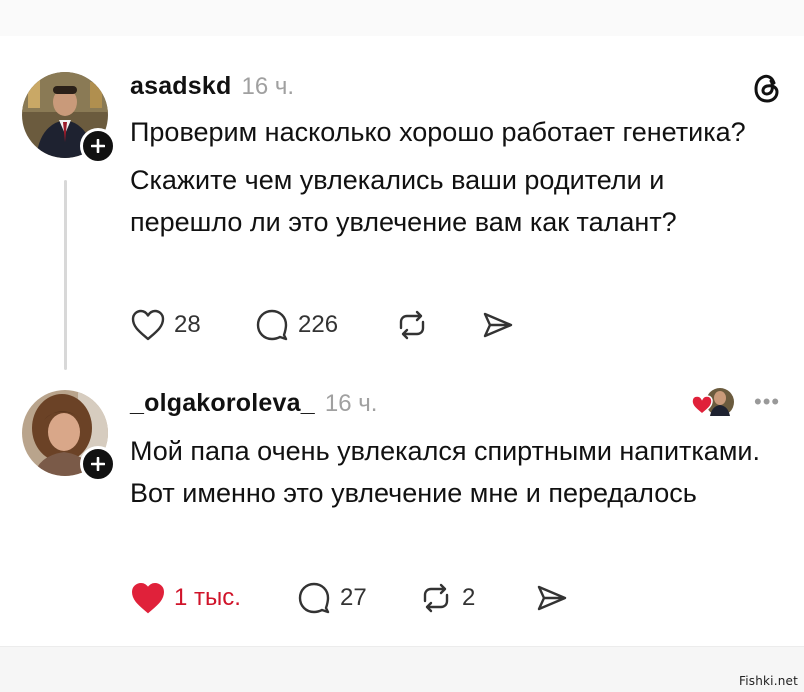 This screenshot has width=804, height=692. I want to click on post-header: asadskd 16 ч., so click(212, 86).